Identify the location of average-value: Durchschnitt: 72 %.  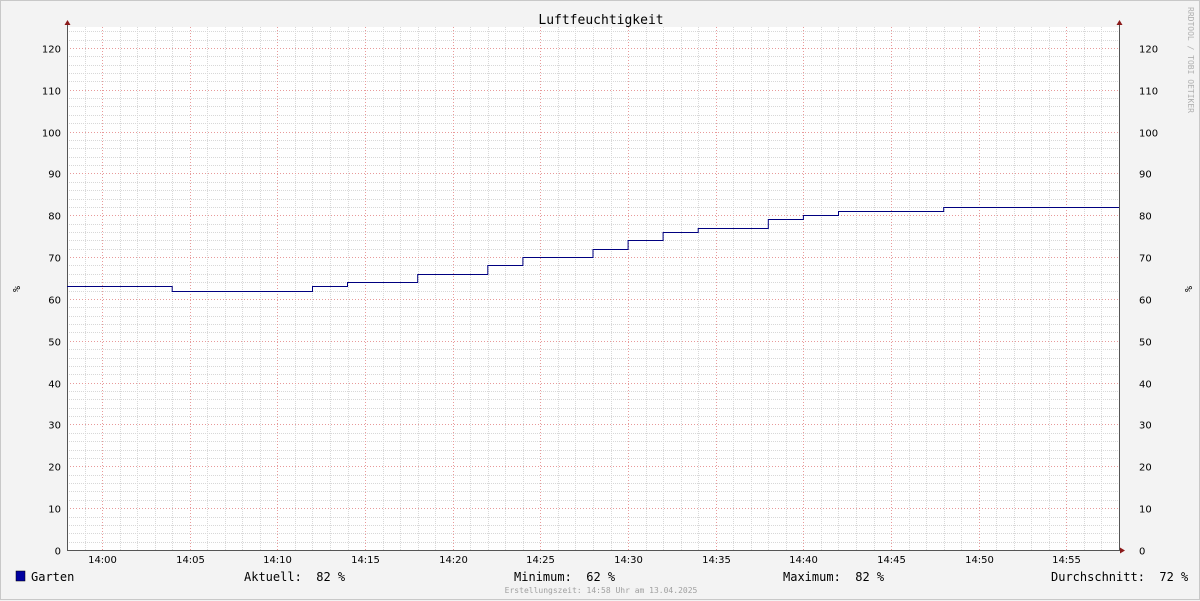
(1120, 577).